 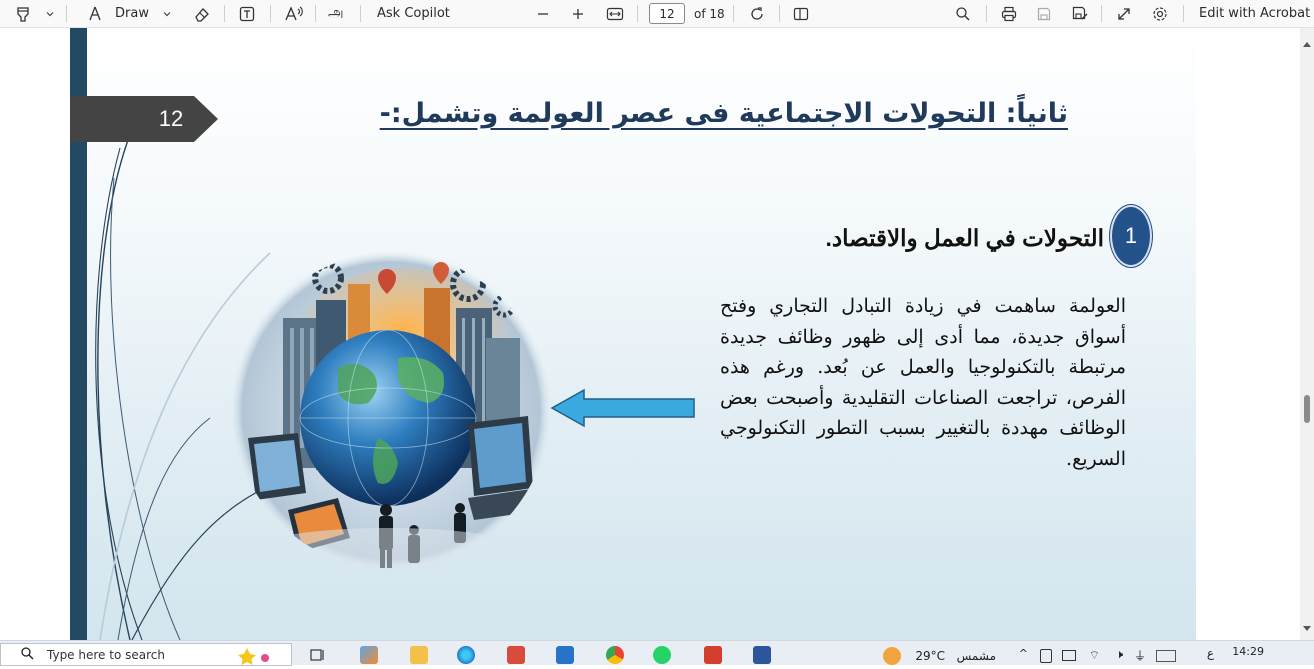 What do you see at coordinates (1210, 653) in the screenshot?
I see `input-language: ع` at bounding box center [1210, 653].